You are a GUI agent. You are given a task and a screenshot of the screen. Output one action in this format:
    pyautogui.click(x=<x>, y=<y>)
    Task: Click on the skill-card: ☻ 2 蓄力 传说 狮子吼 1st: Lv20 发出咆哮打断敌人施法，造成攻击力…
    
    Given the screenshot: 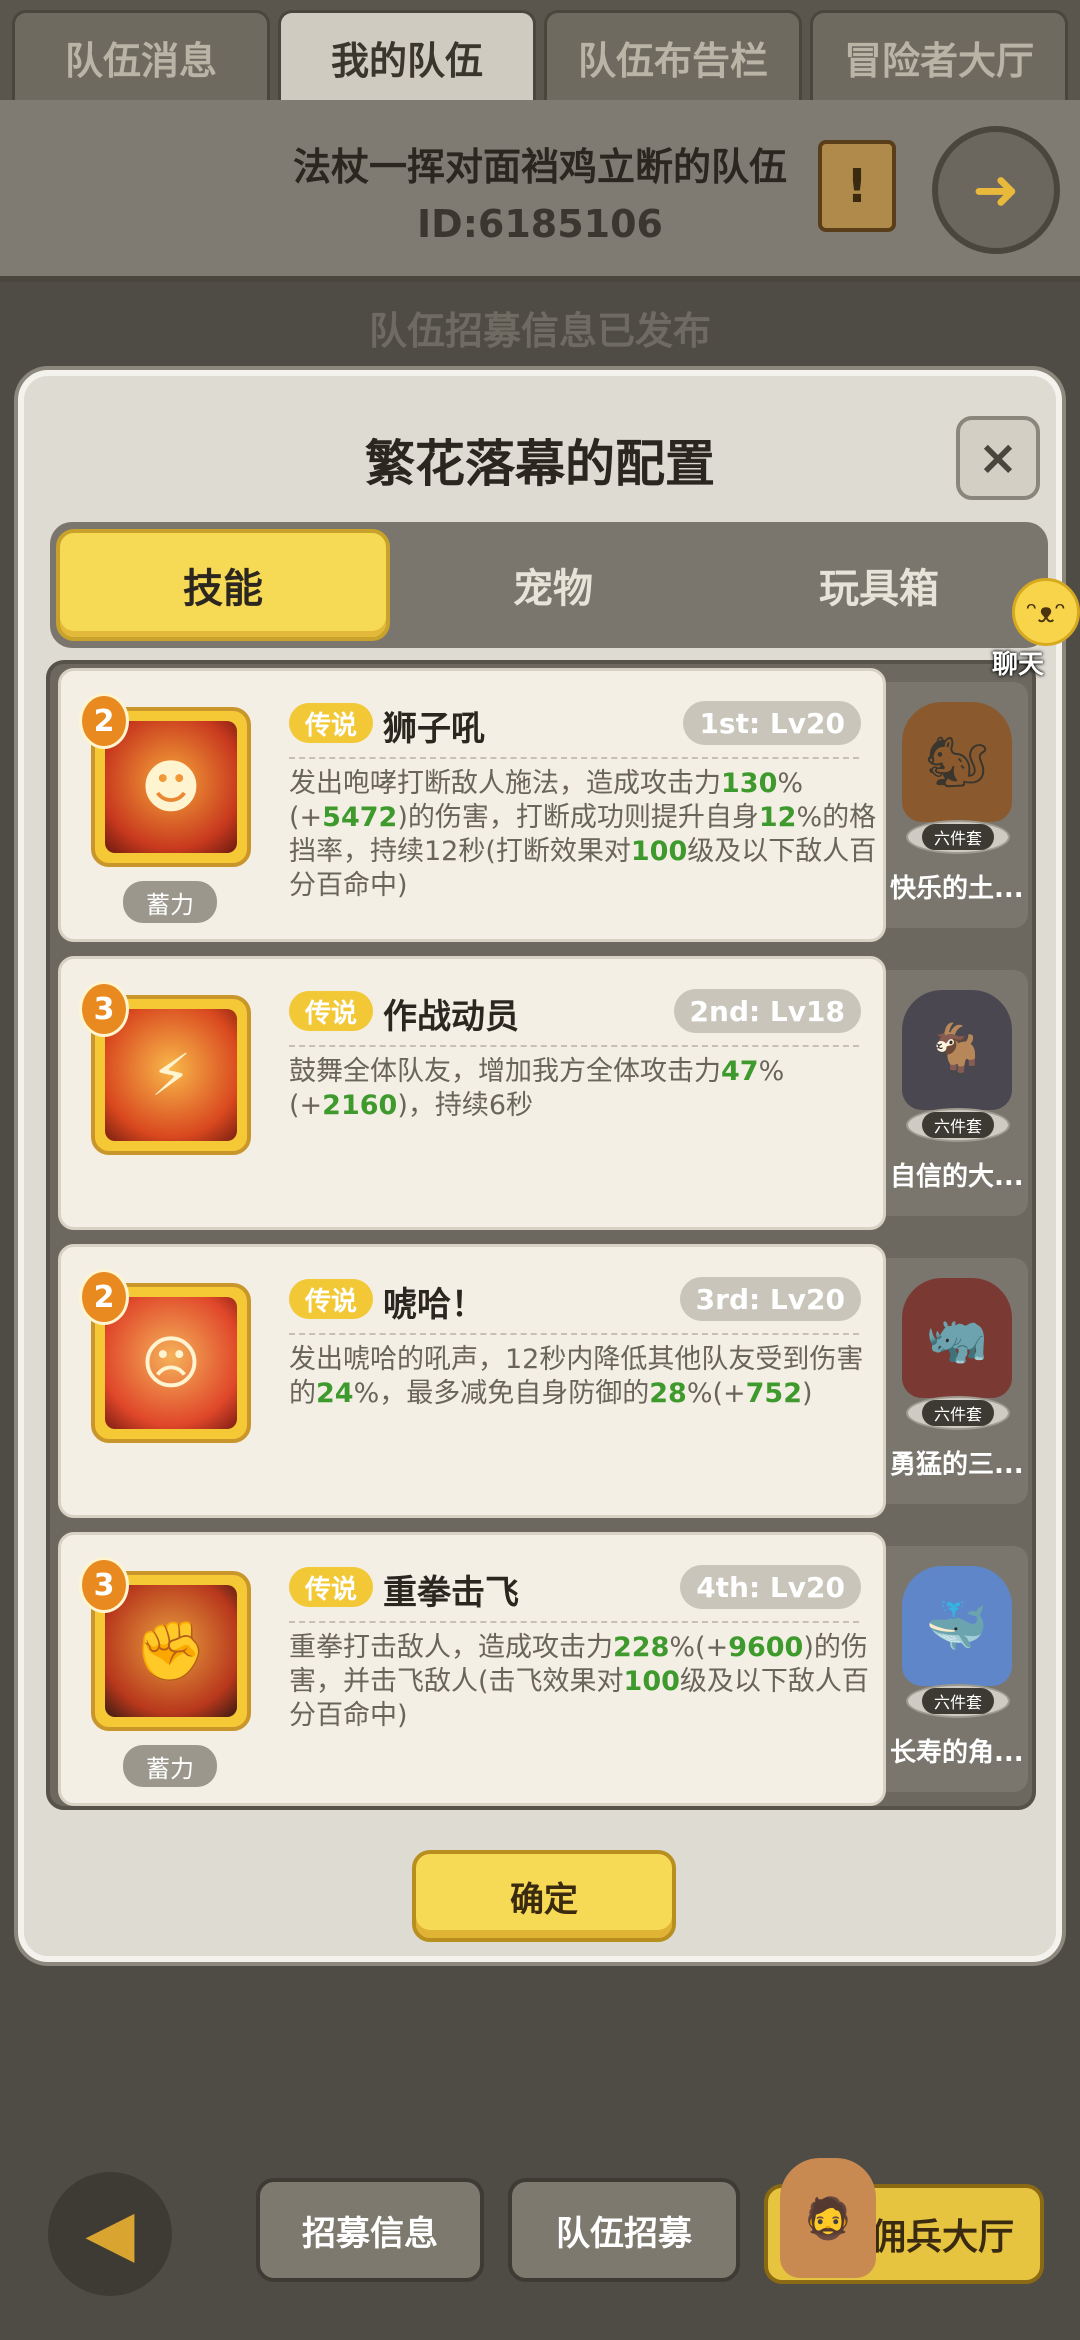 What is the action you would take?
    pyautogui.click(x=472, y=805)
    